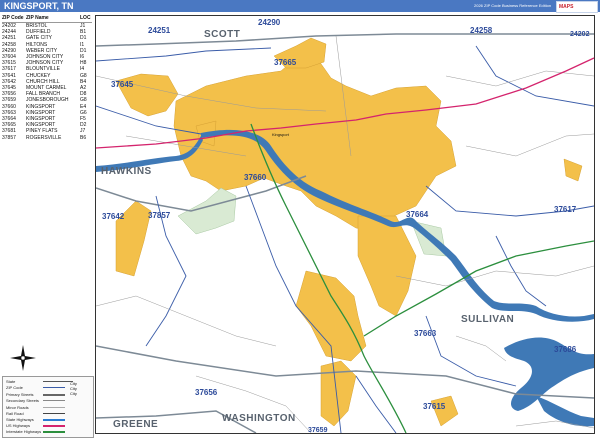 This screenshot has width=600, height=439. What do you see at coordinates (54, 395) in the screenshot?
I see `legend-symbol-primary` at bounding box center [54, 395].